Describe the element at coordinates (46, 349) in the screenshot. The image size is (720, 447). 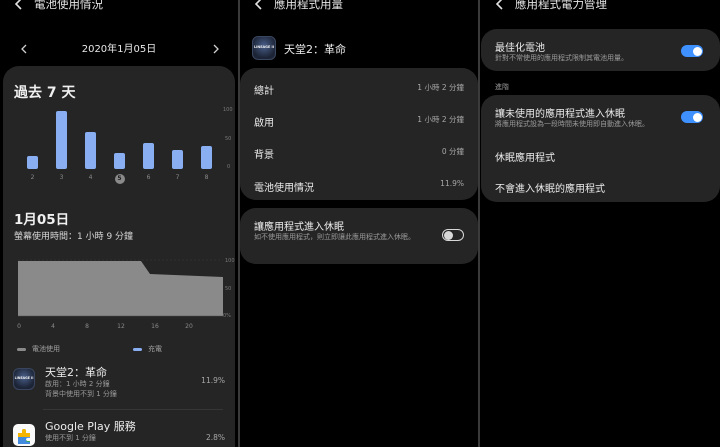
I see `legend-battery-label: 電池使用` at that location.